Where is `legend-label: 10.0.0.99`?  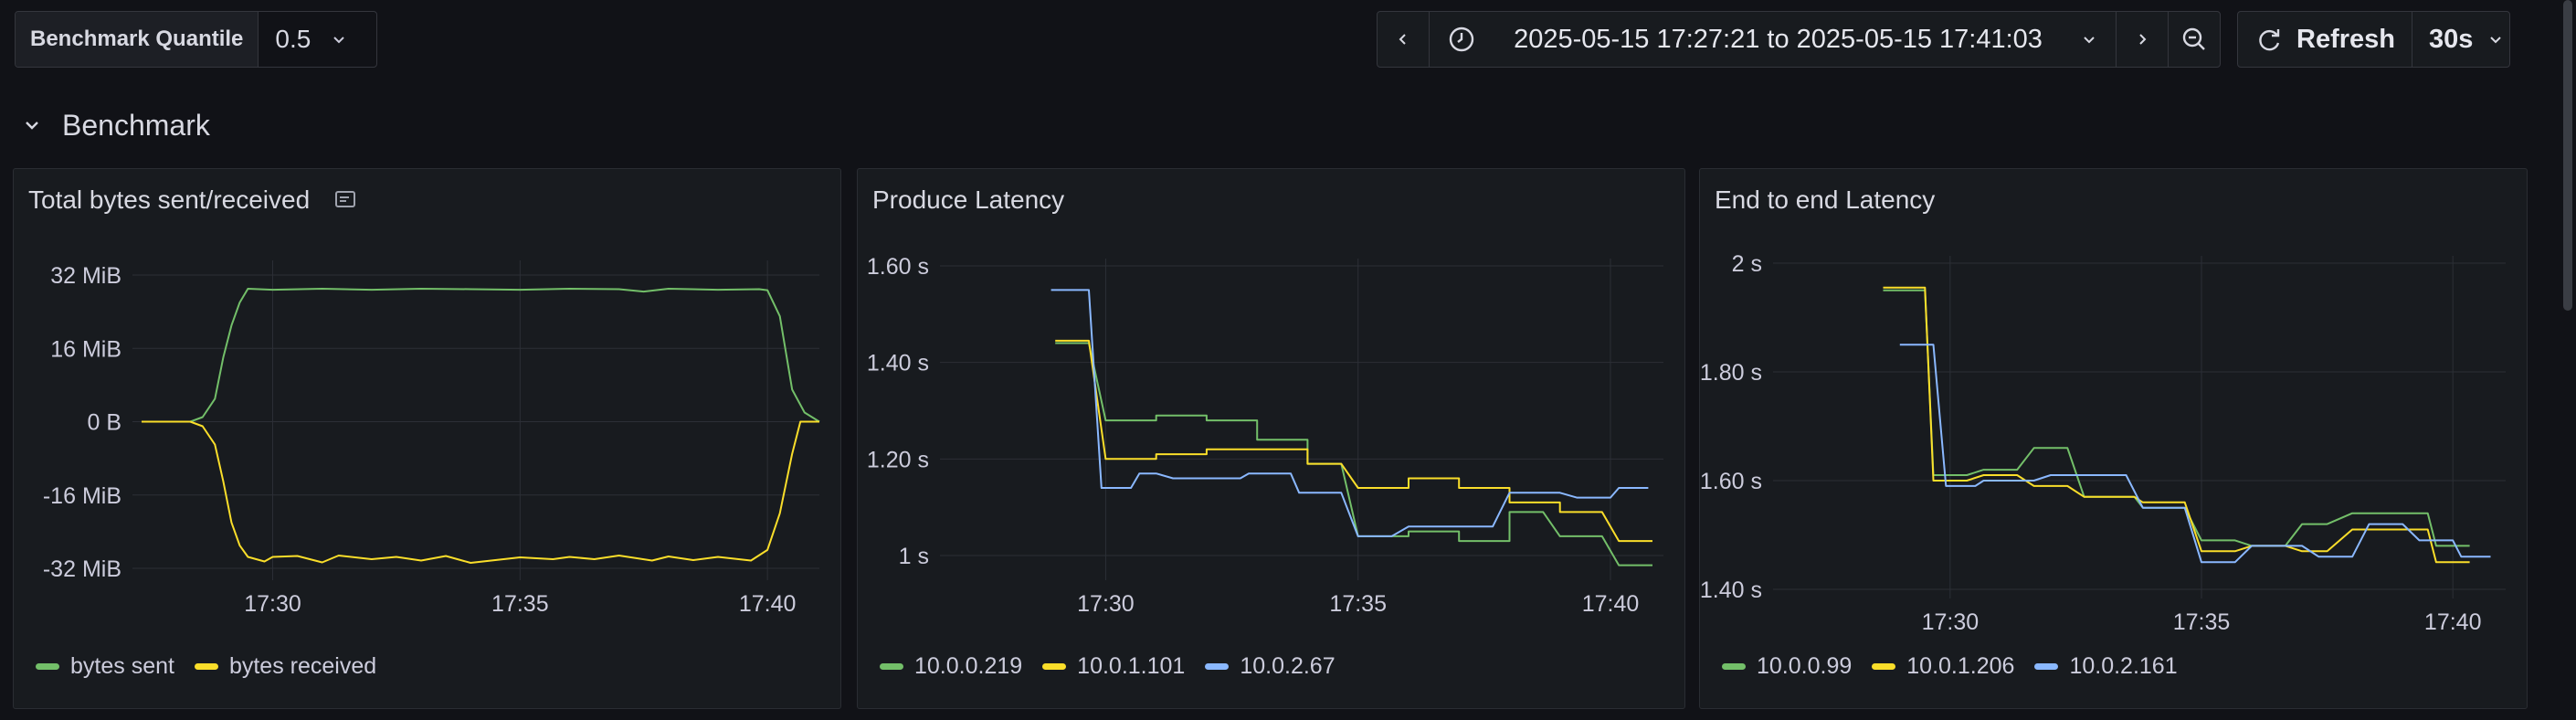 legend-label: 10.0.0.99 is located at coordinates (1805, 666).